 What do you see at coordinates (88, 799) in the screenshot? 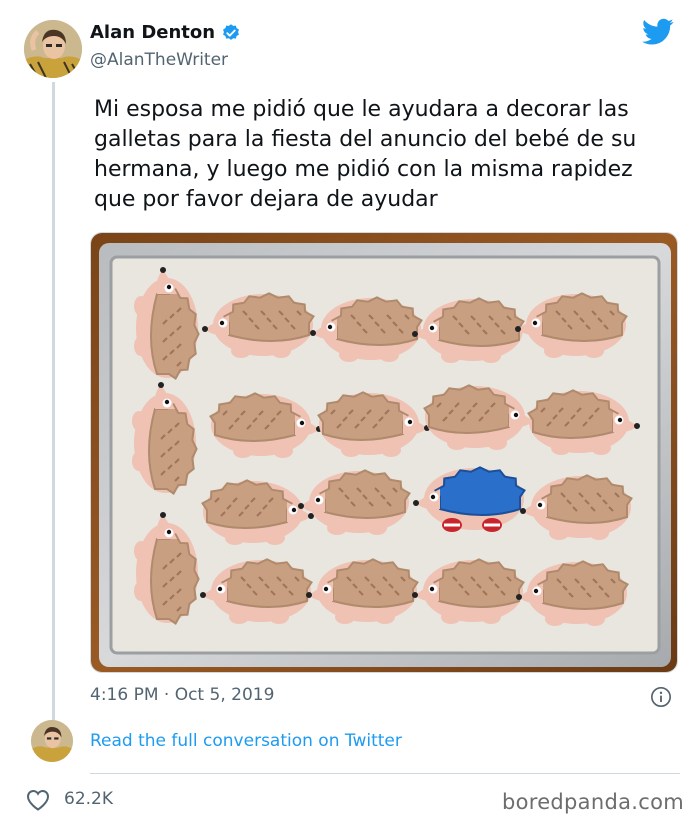
I see `like-count: 62.2K` at bounding box center [88, 799].